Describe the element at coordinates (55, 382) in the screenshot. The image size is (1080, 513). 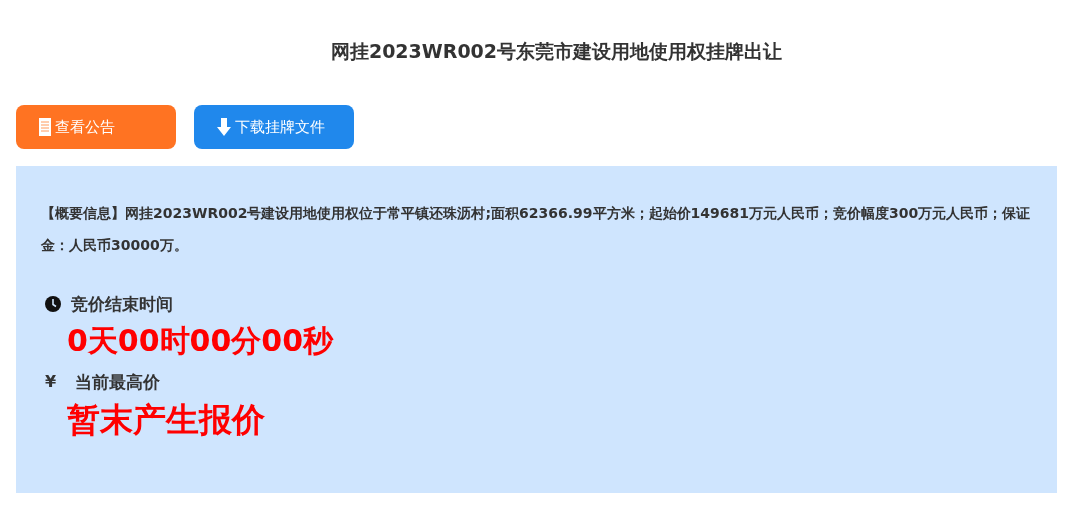
I see `yen-icon: ¥` at that location.